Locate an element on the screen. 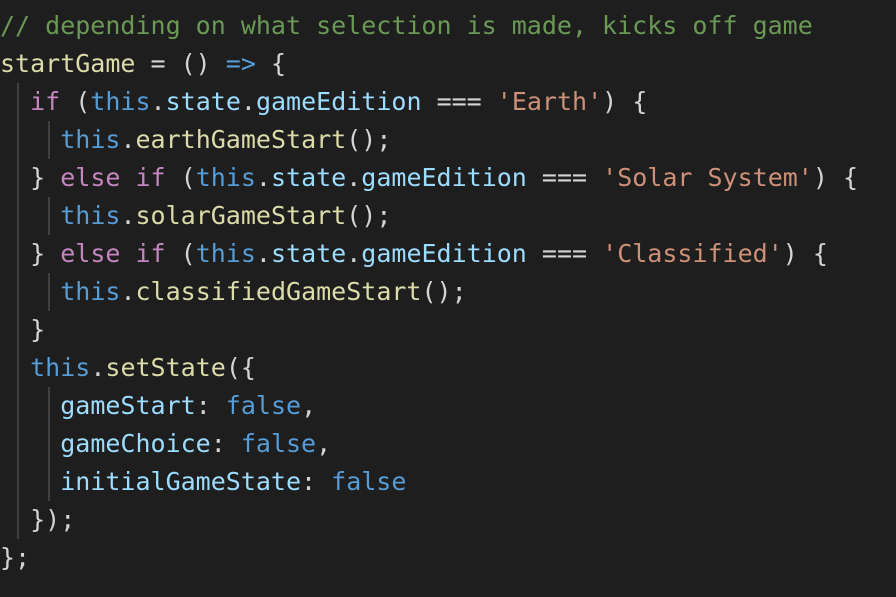  code-token-plain: }); is located at coordinates (38, 519).